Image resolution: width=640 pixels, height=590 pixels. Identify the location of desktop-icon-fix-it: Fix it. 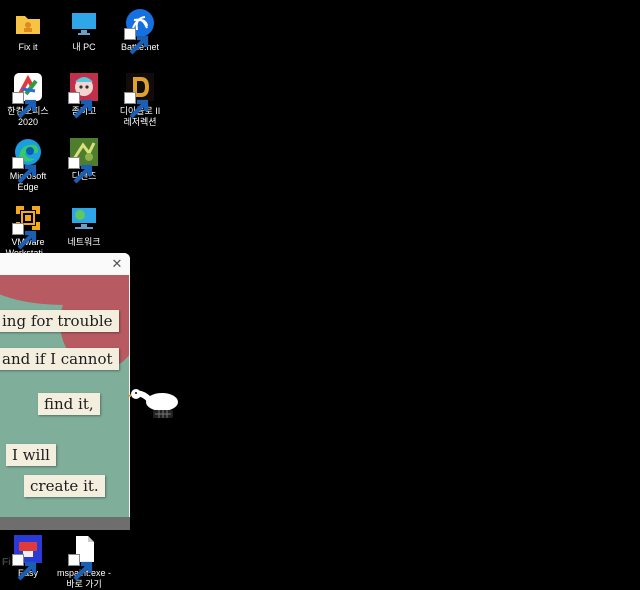
(28, 30).